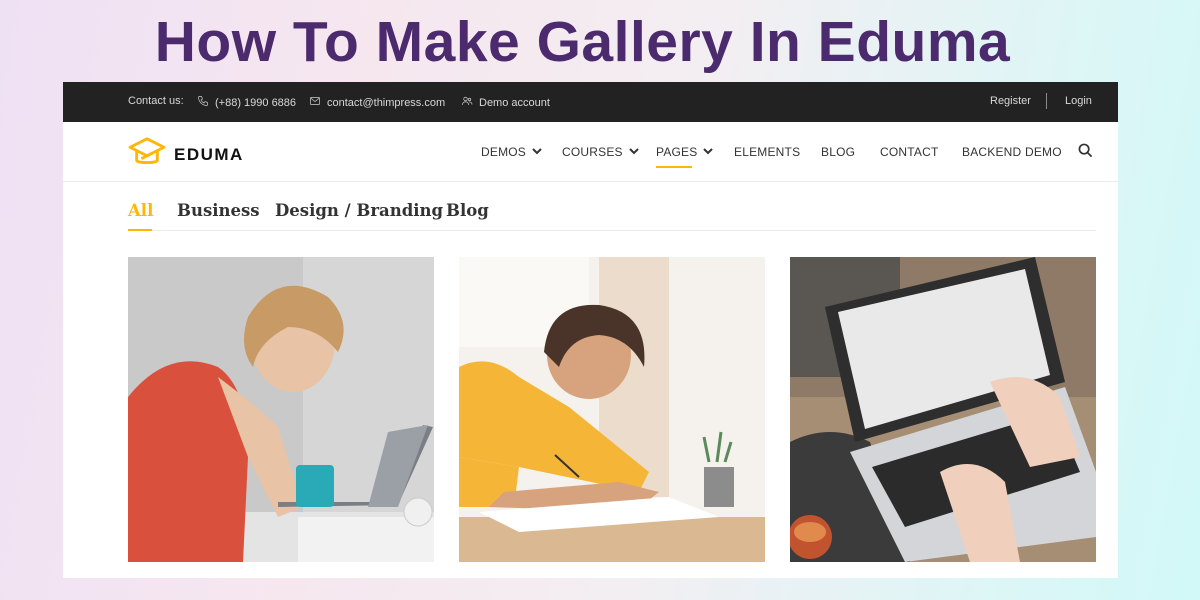 The width and height of the screenshot is (1200, 600). I want to click on nav-active-indicator, so click(674, 167).